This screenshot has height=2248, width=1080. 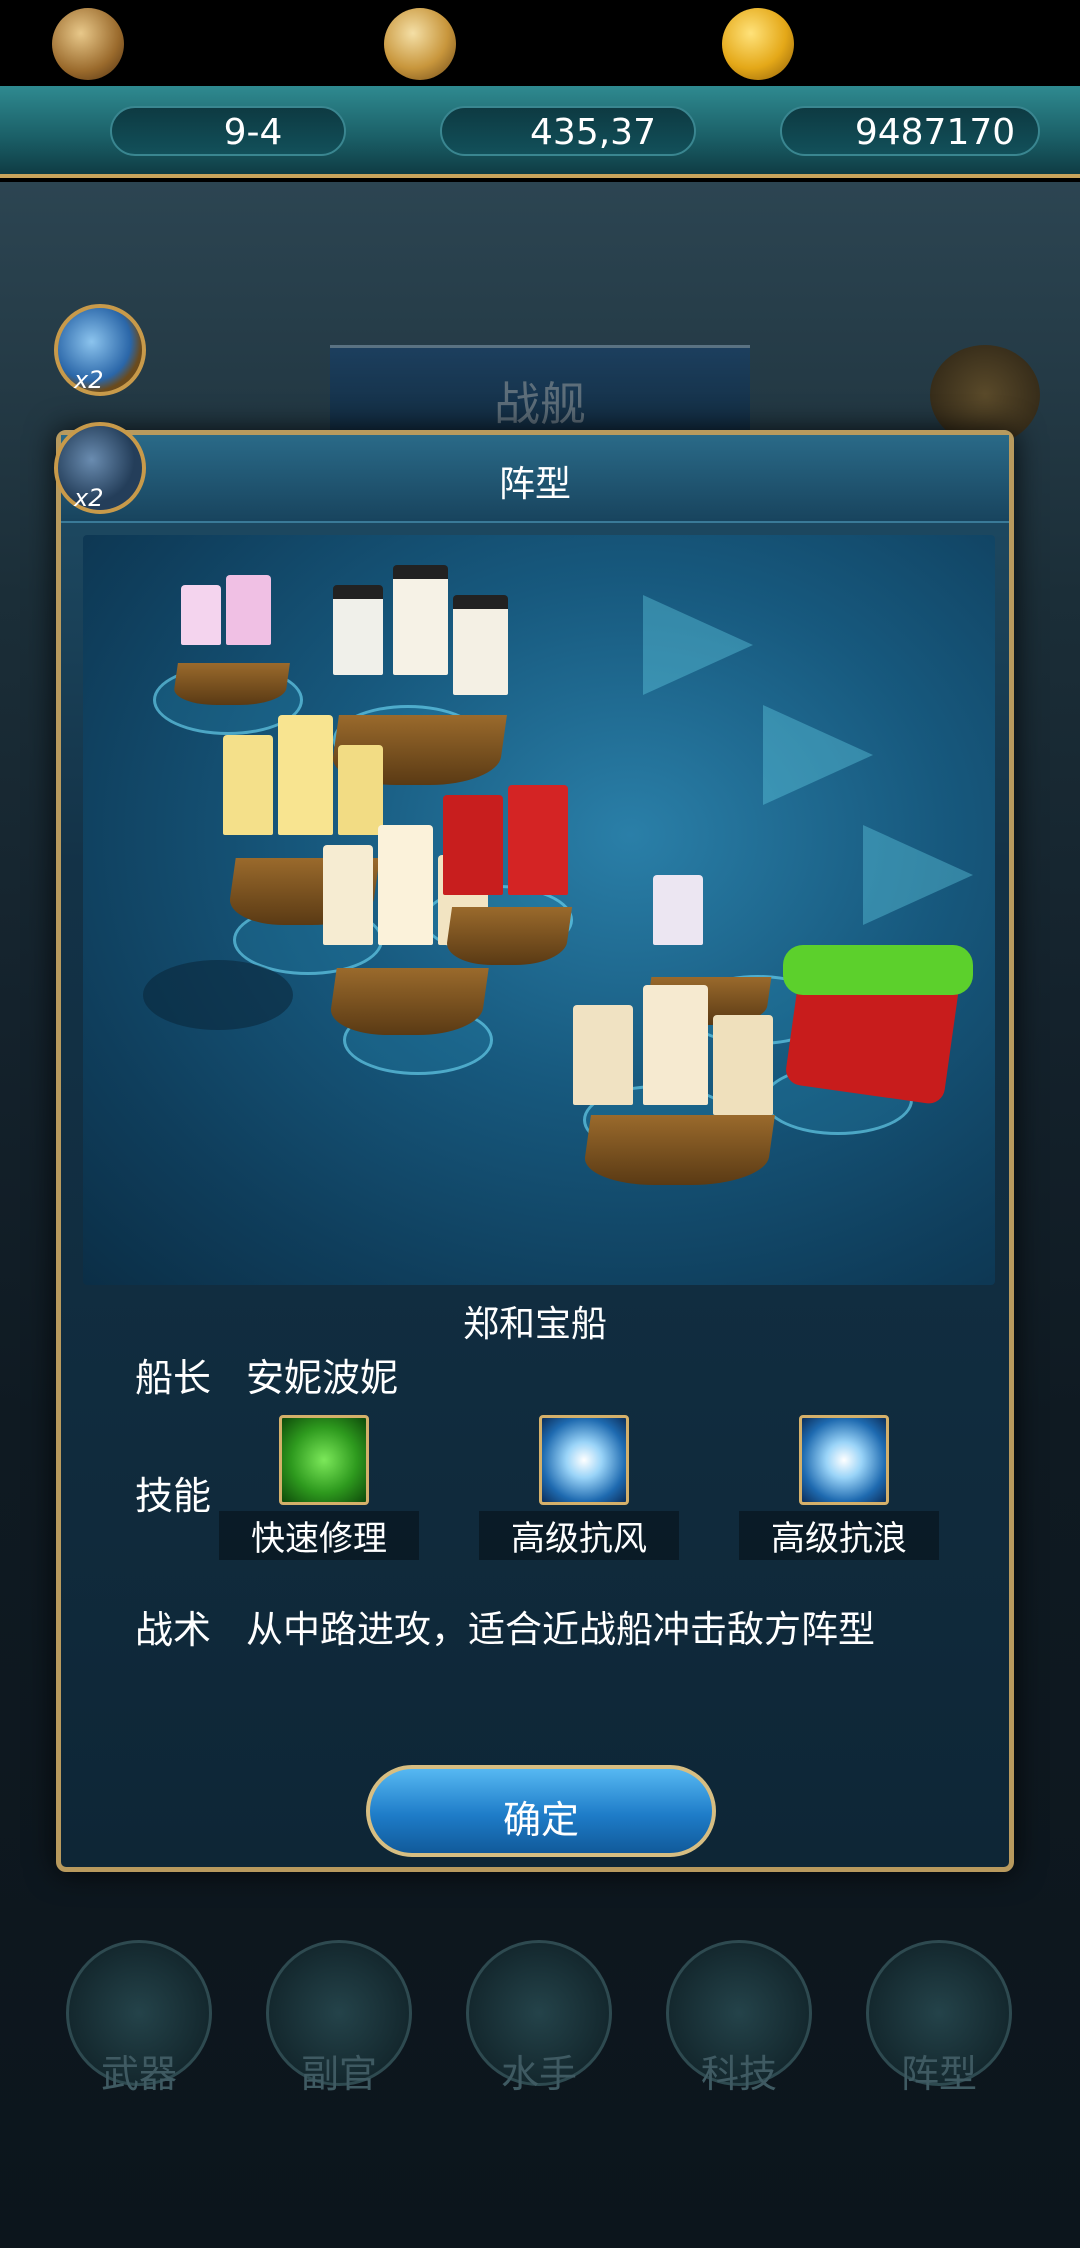 I want to click on confirm-button: 确定, so click(x=541, y=1811).